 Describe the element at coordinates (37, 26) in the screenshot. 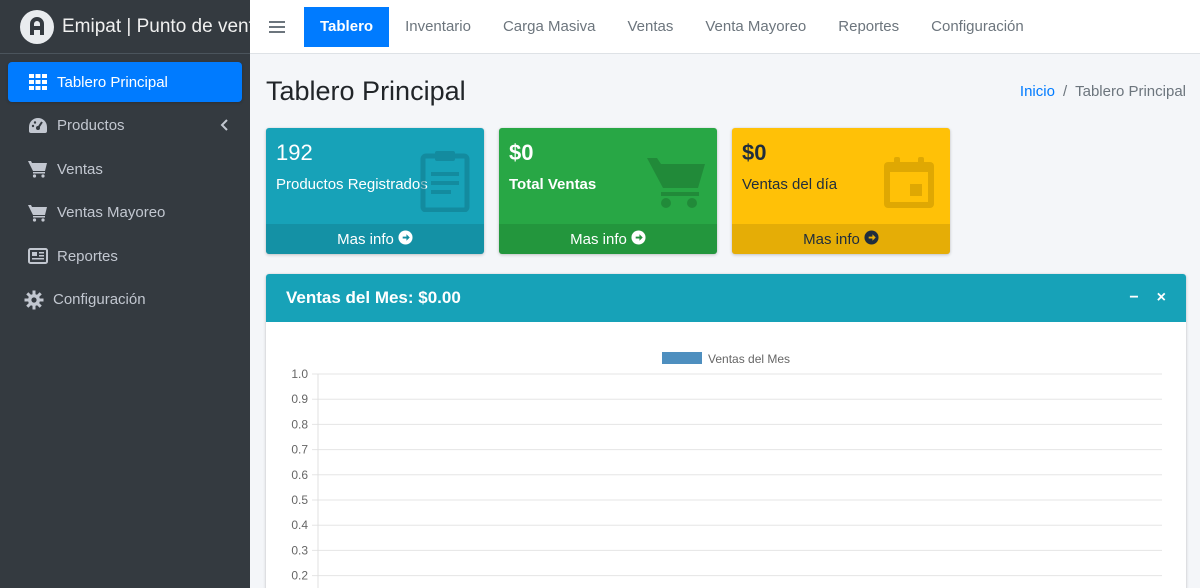

I see `brand-logo-icon` at that location.